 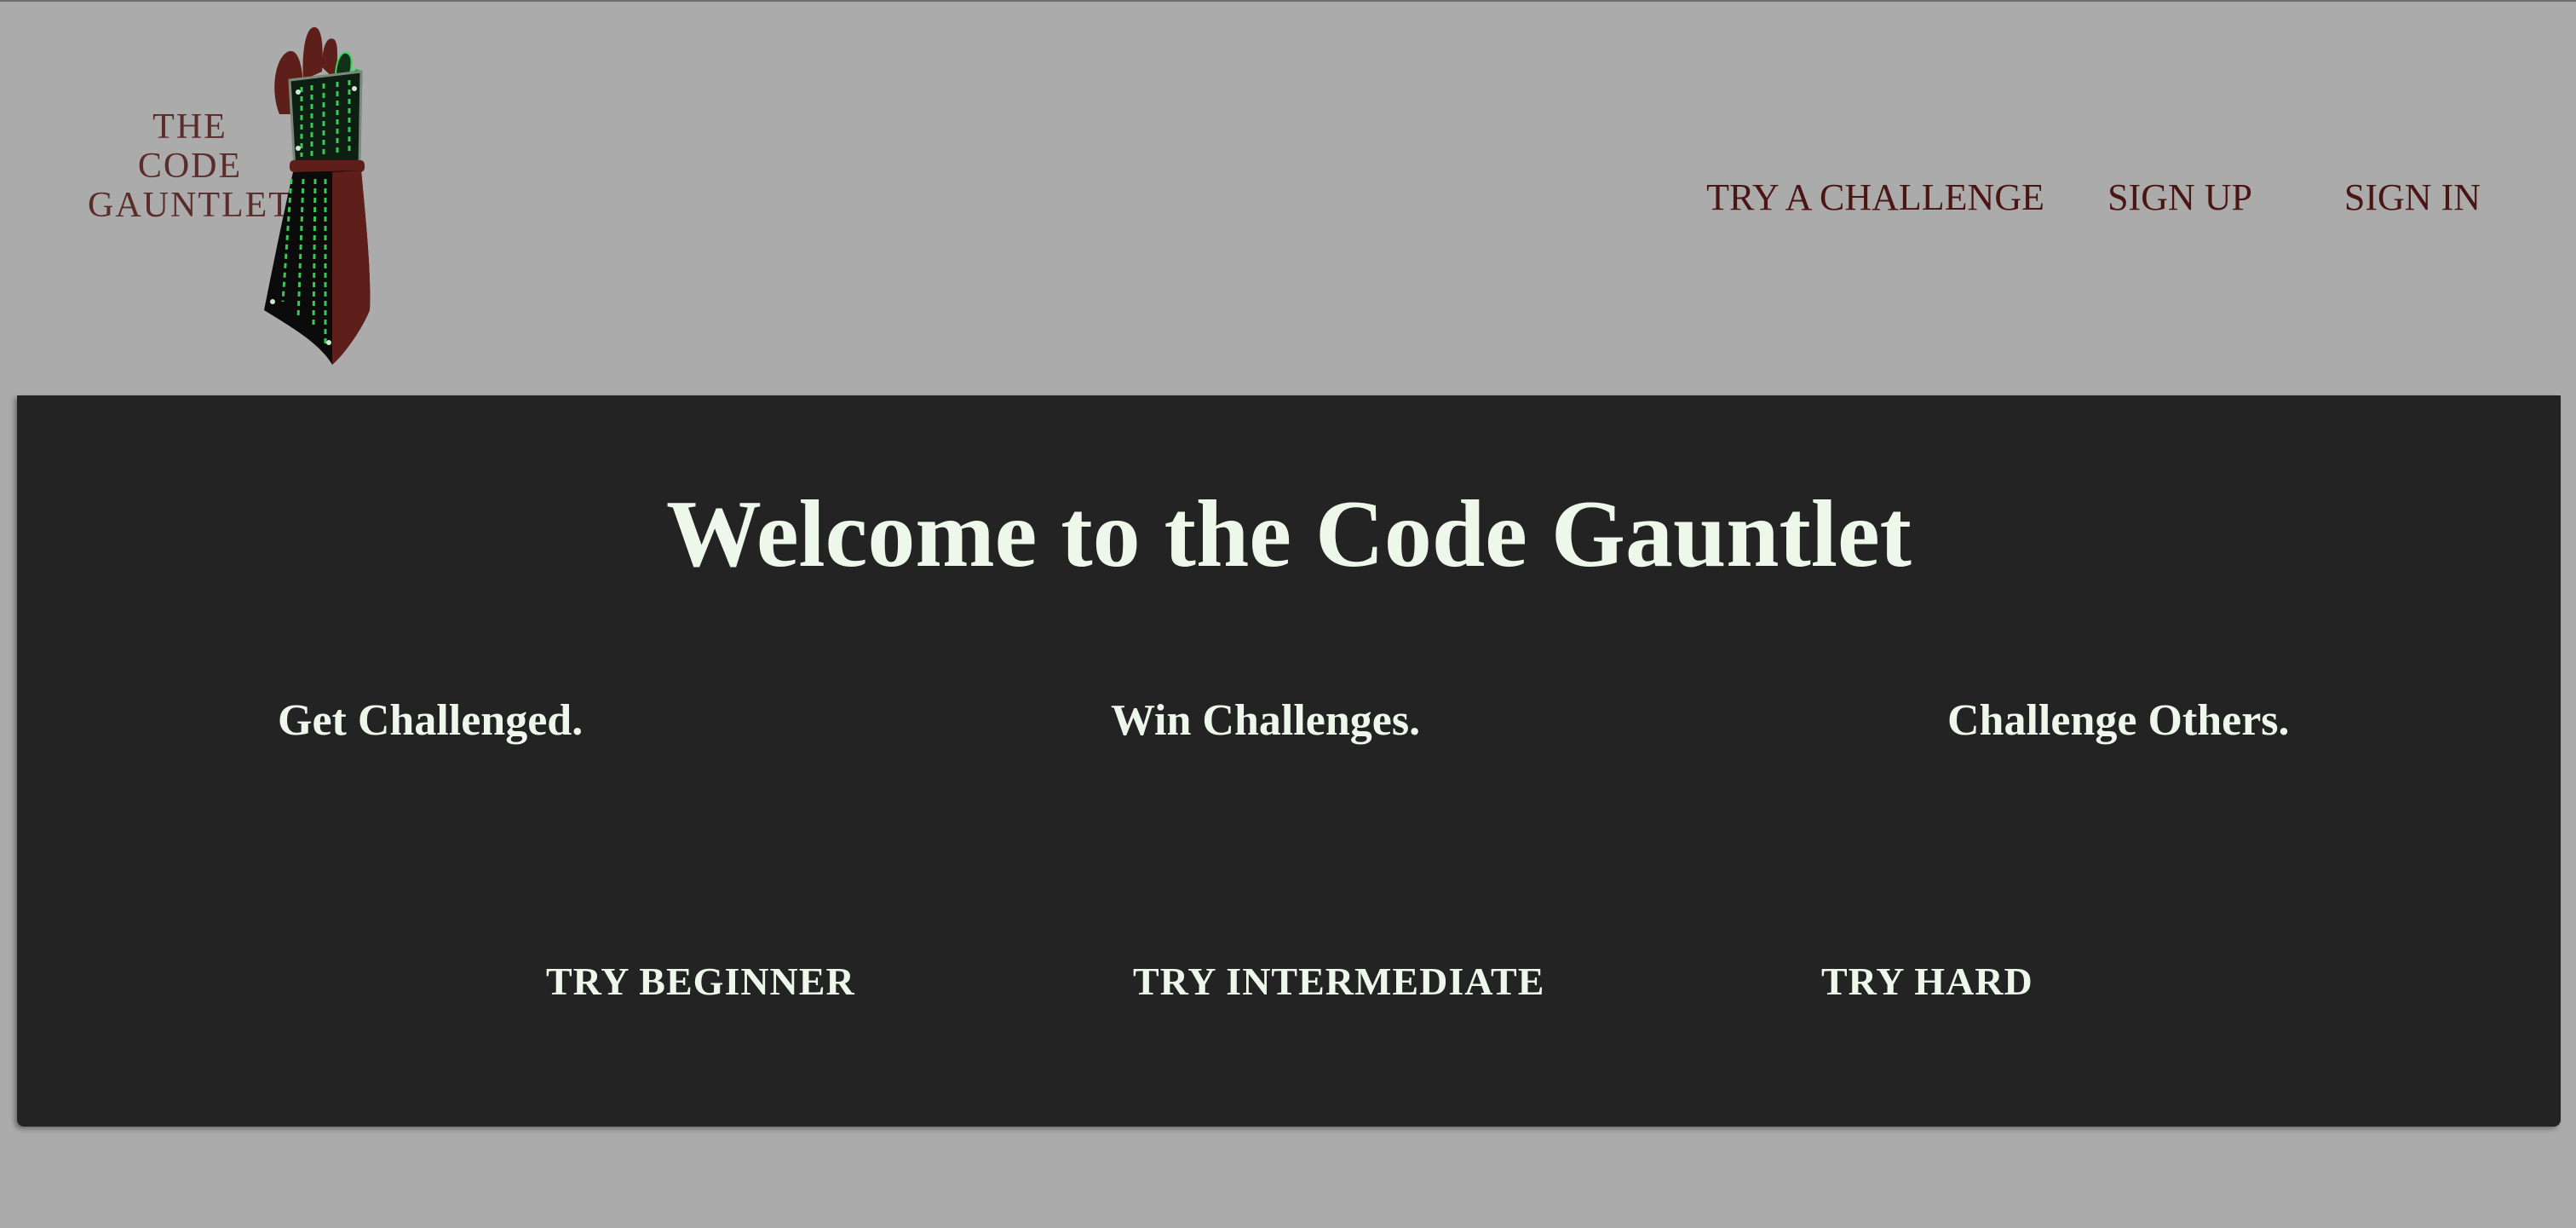 What do you see at coordinates (222, 193) in the screenshot?
I see `site-logo: THE CODE GAUNTLET` at bounding box center [222, 193].